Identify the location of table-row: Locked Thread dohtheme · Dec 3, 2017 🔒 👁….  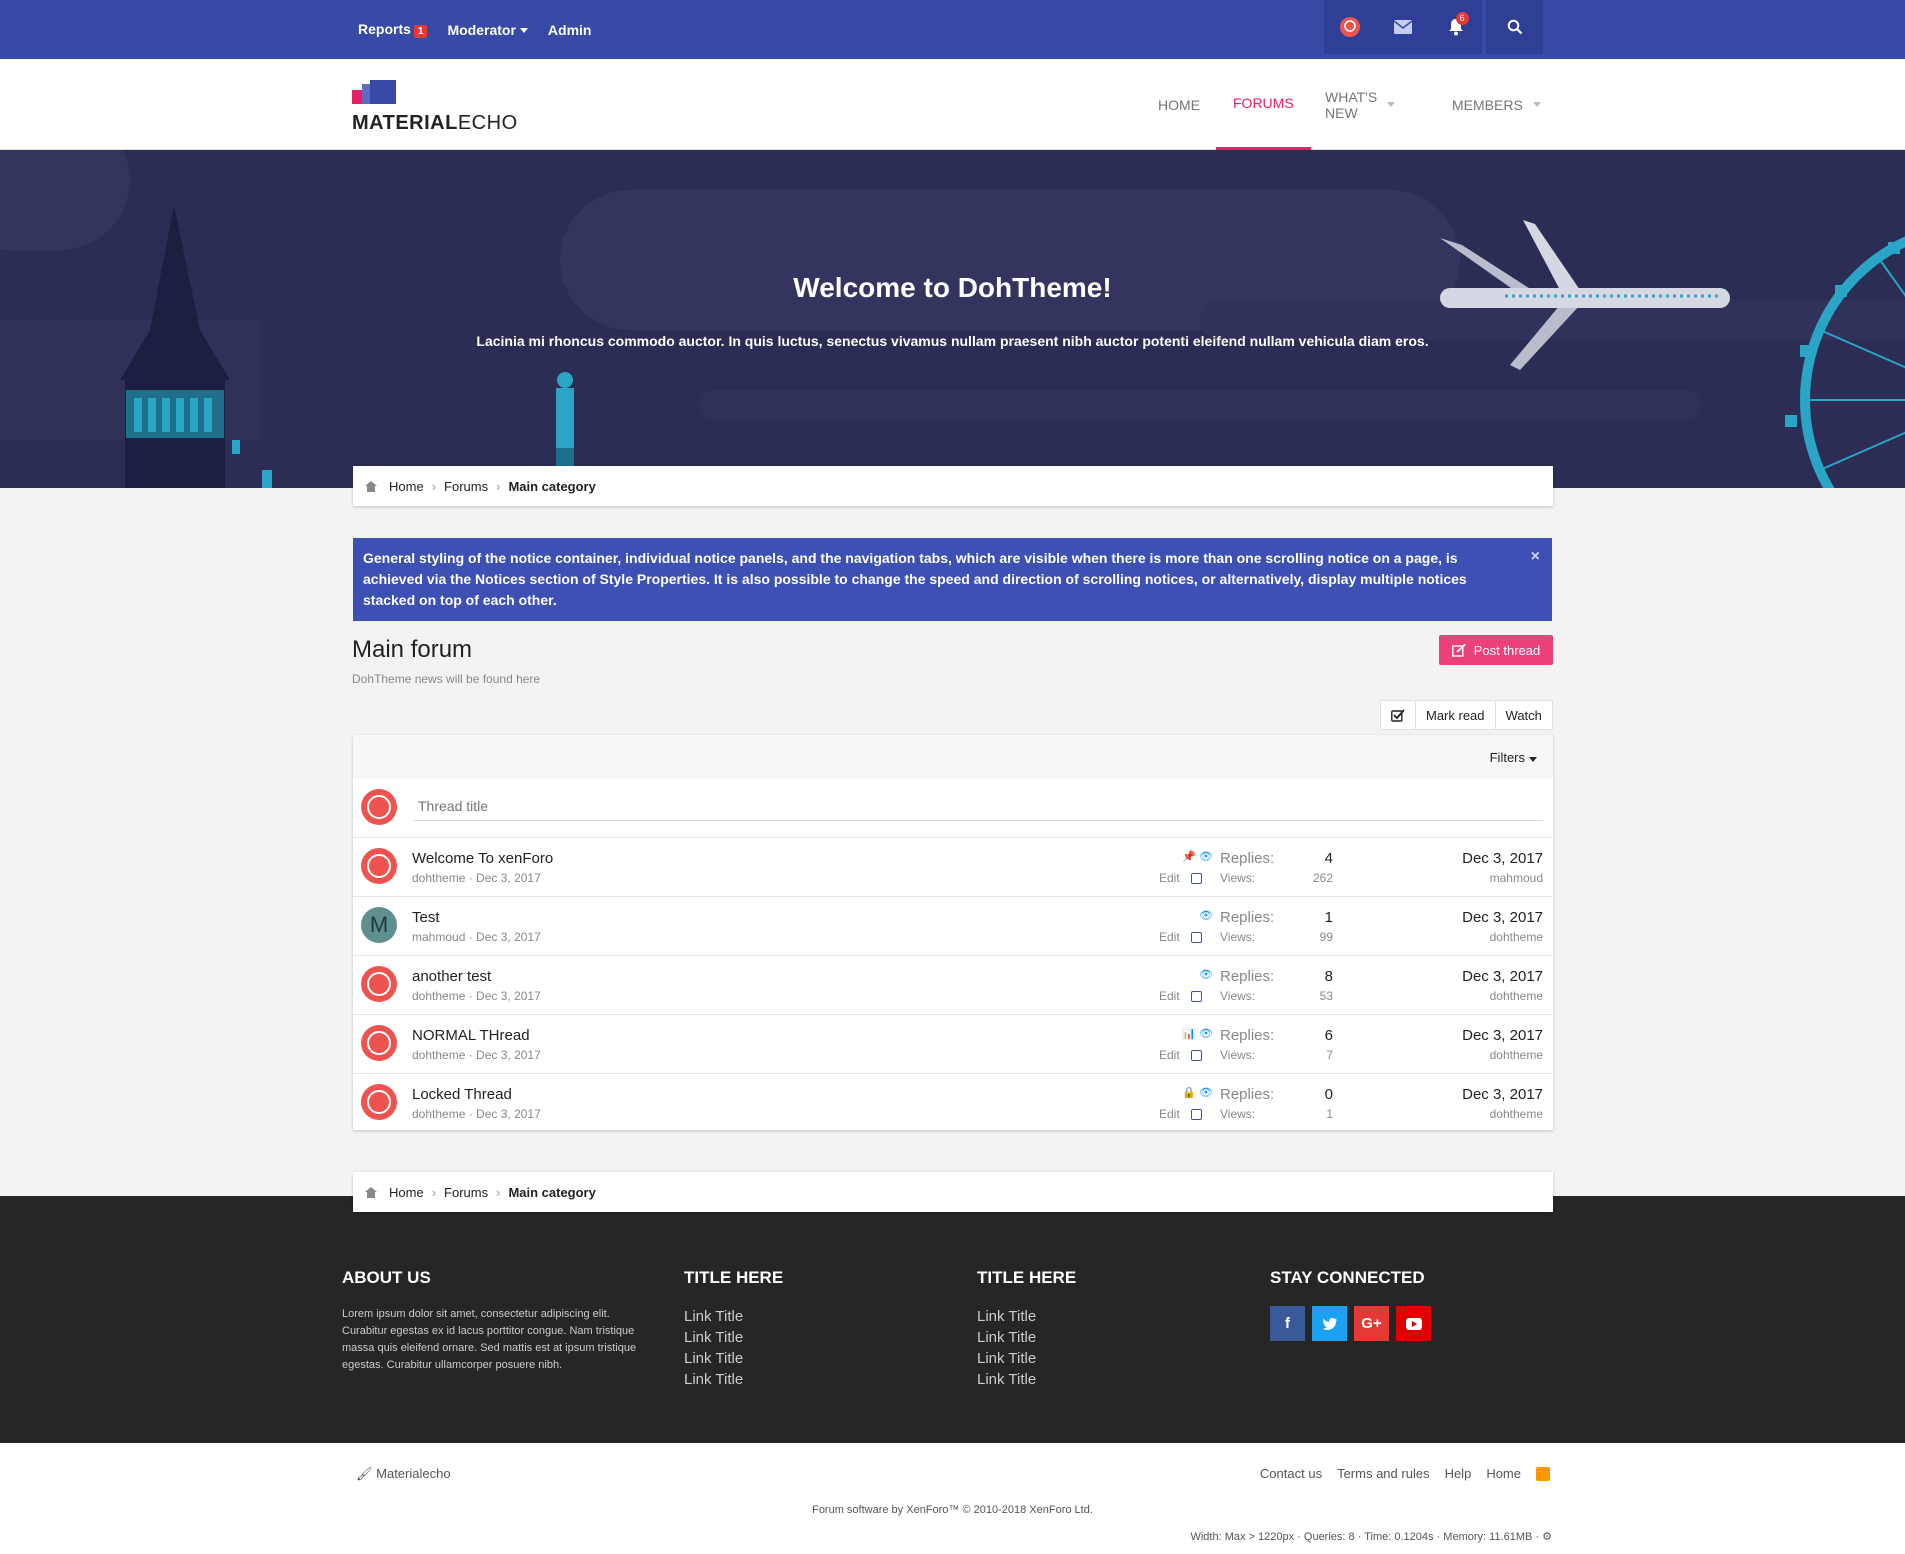
(953, 1102).